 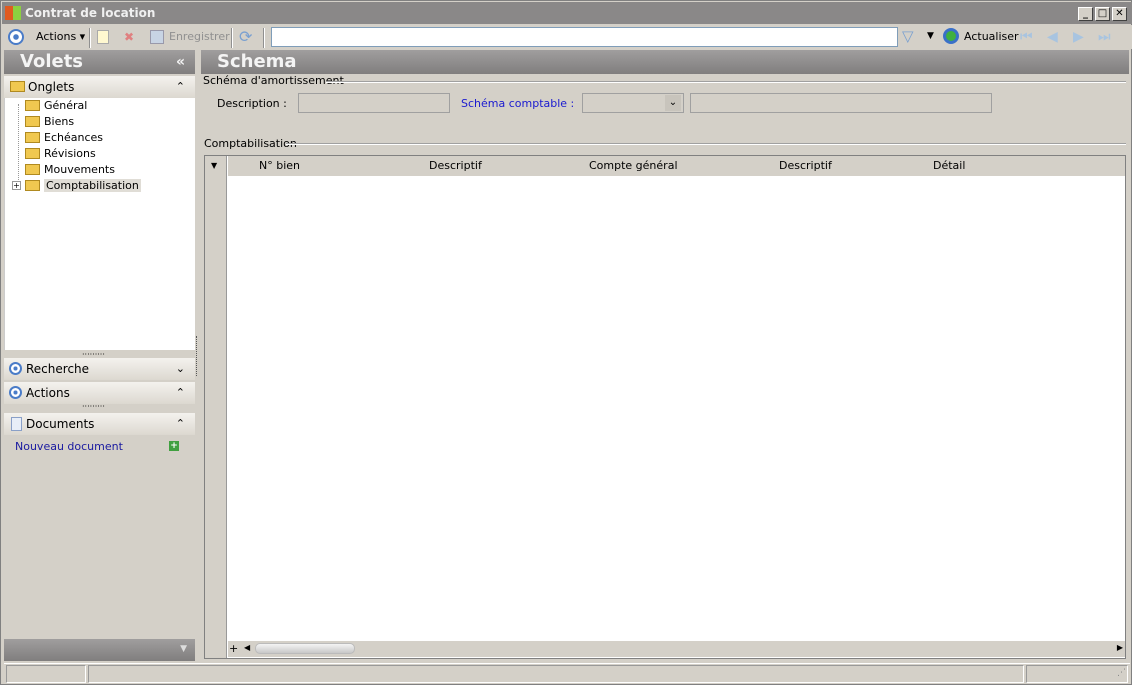 What do you see at coordinates (51, 87) in the screenshot?
I see `onglets-label: Onglets` at bounding box center [51, 87].